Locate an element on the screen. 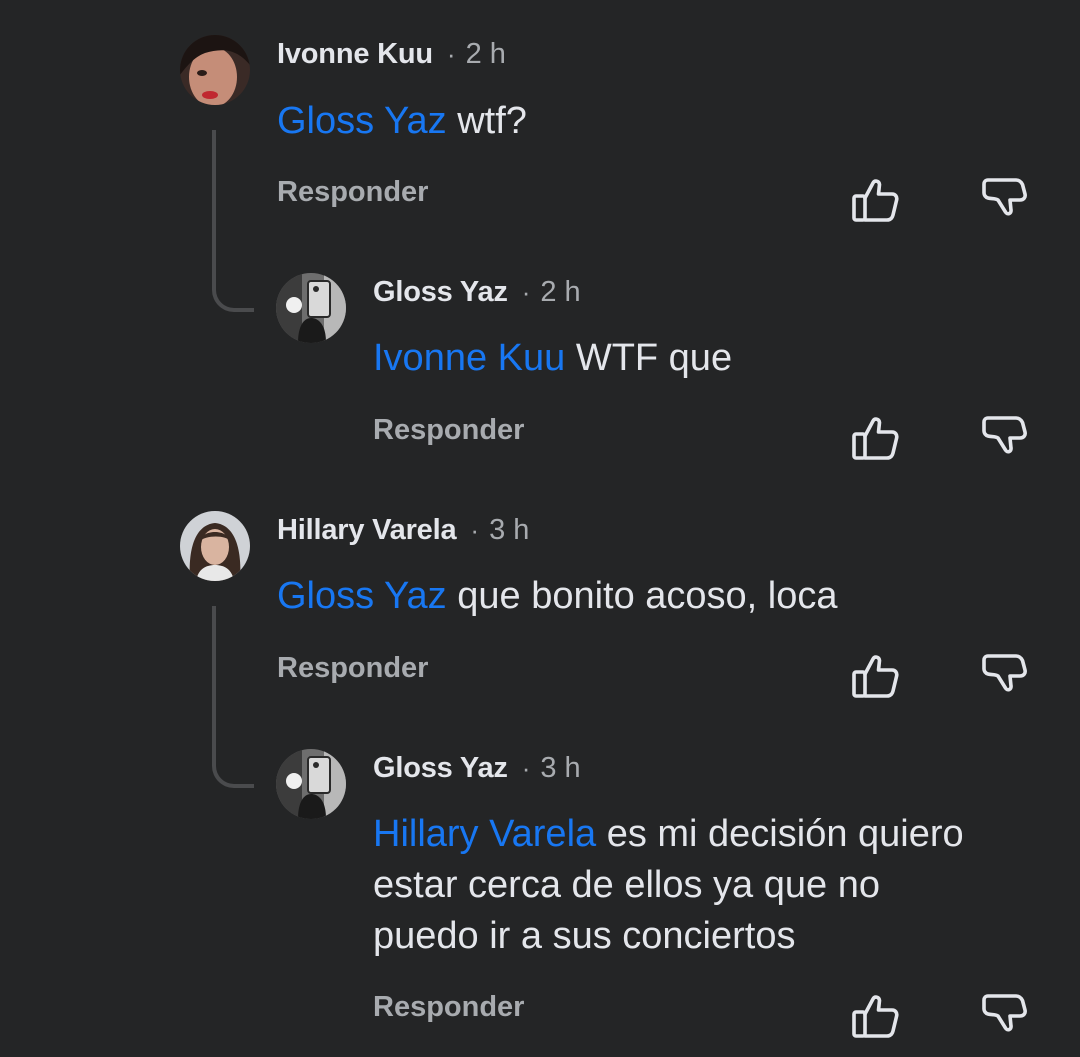 The image size is (1080, 1057). comment-header: Gloss Yaz · 2 h is located at coordinates (477, 292).